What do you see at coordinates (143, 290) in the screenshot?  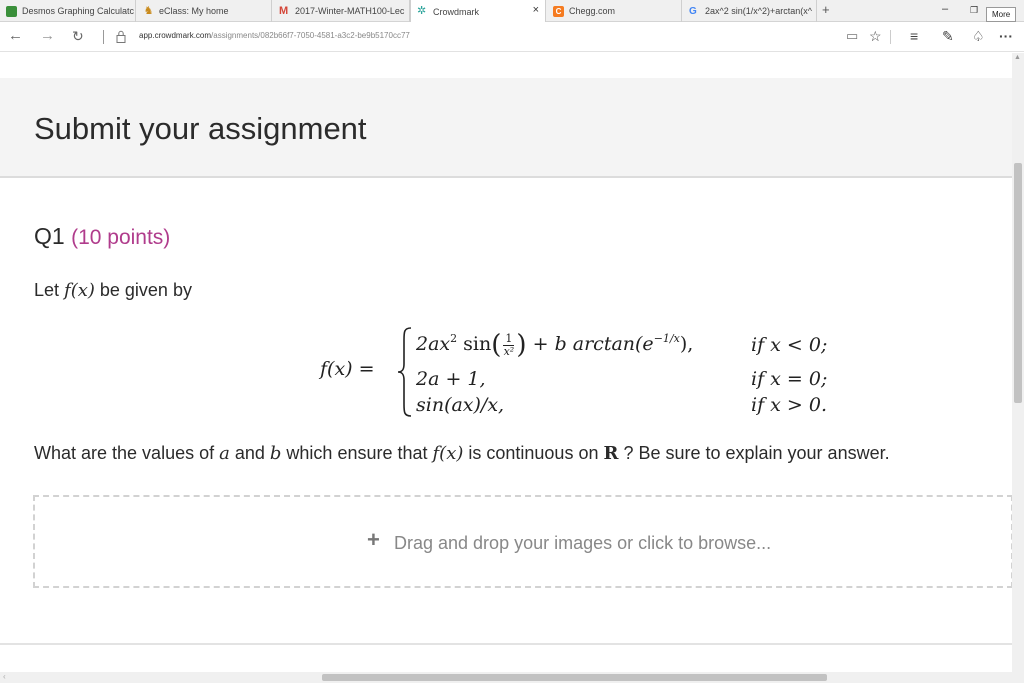 I see `intro-text: be given by` at bounding box center [143, 290].